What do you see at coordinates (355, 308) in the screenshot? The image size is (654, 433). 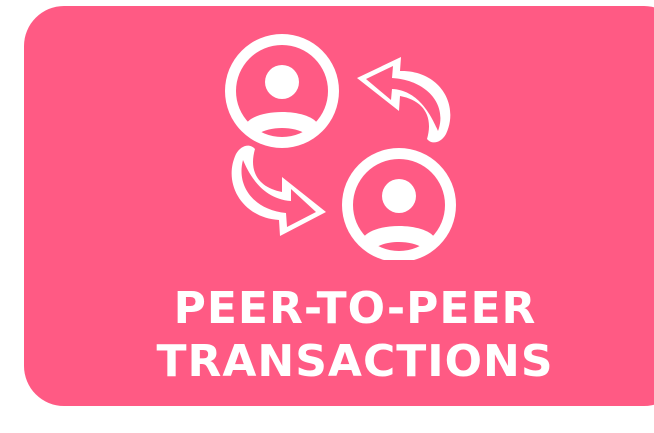 I see `title-line-1: PEER-TO-PEER` at bounding box center [355, 308].